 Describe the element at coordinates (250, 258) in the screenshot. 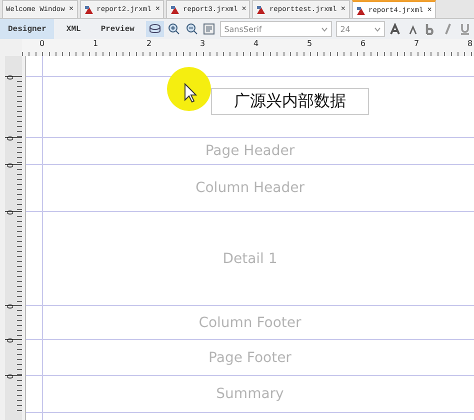

I see `band-label: Detail 1` at that location.